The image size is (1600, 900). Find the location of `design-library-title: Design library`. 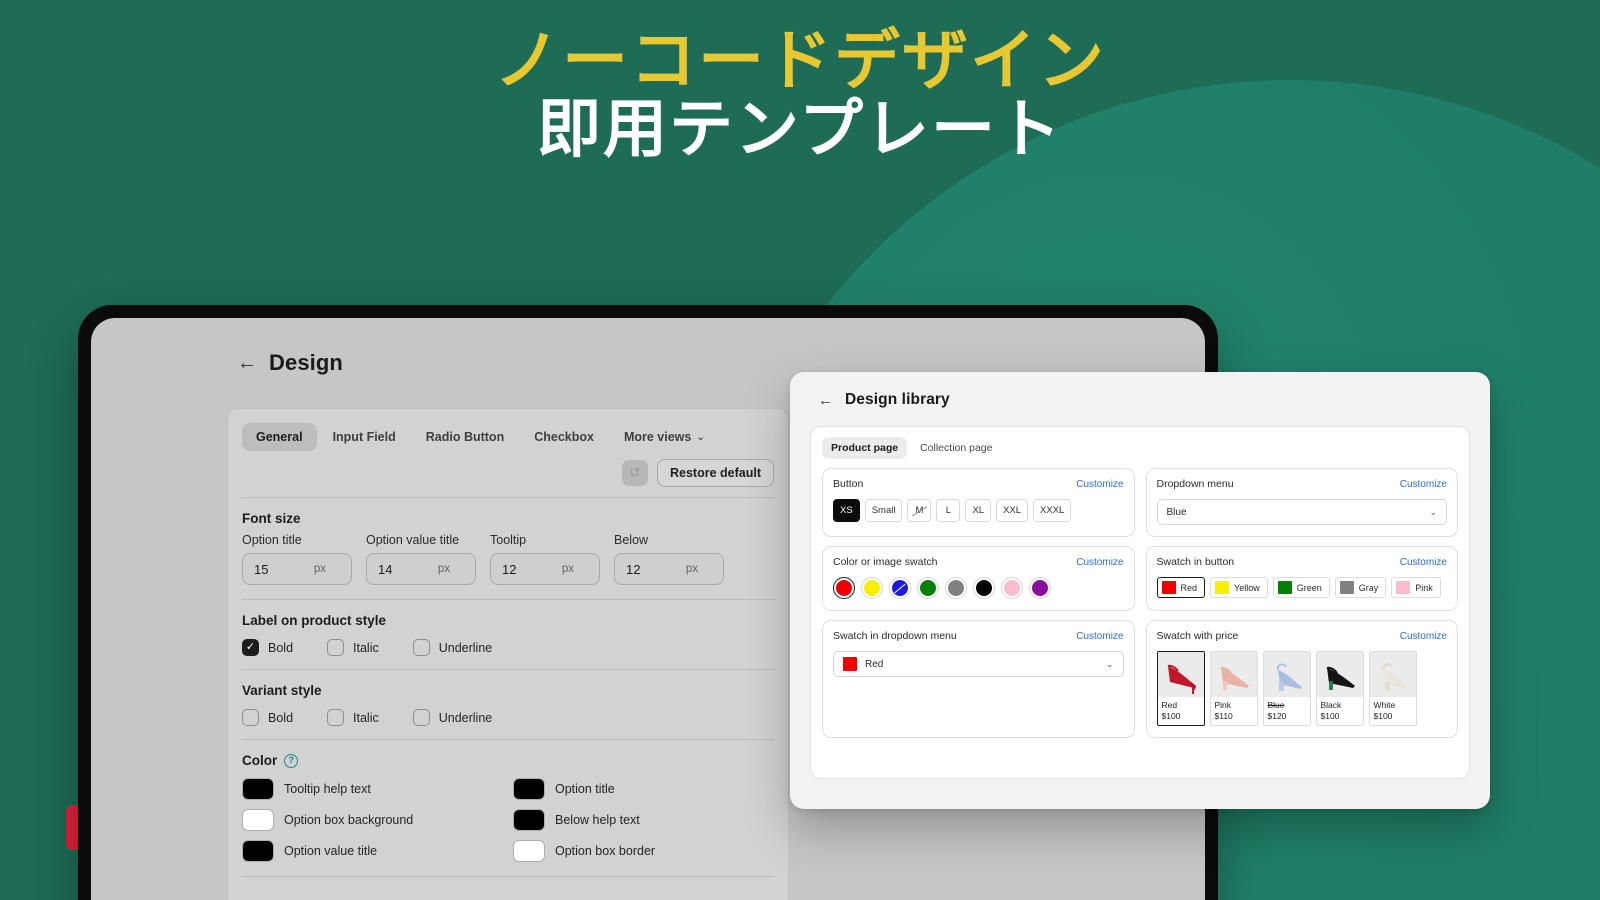

design-library-title: Design library is located at coordinates (897, 399).